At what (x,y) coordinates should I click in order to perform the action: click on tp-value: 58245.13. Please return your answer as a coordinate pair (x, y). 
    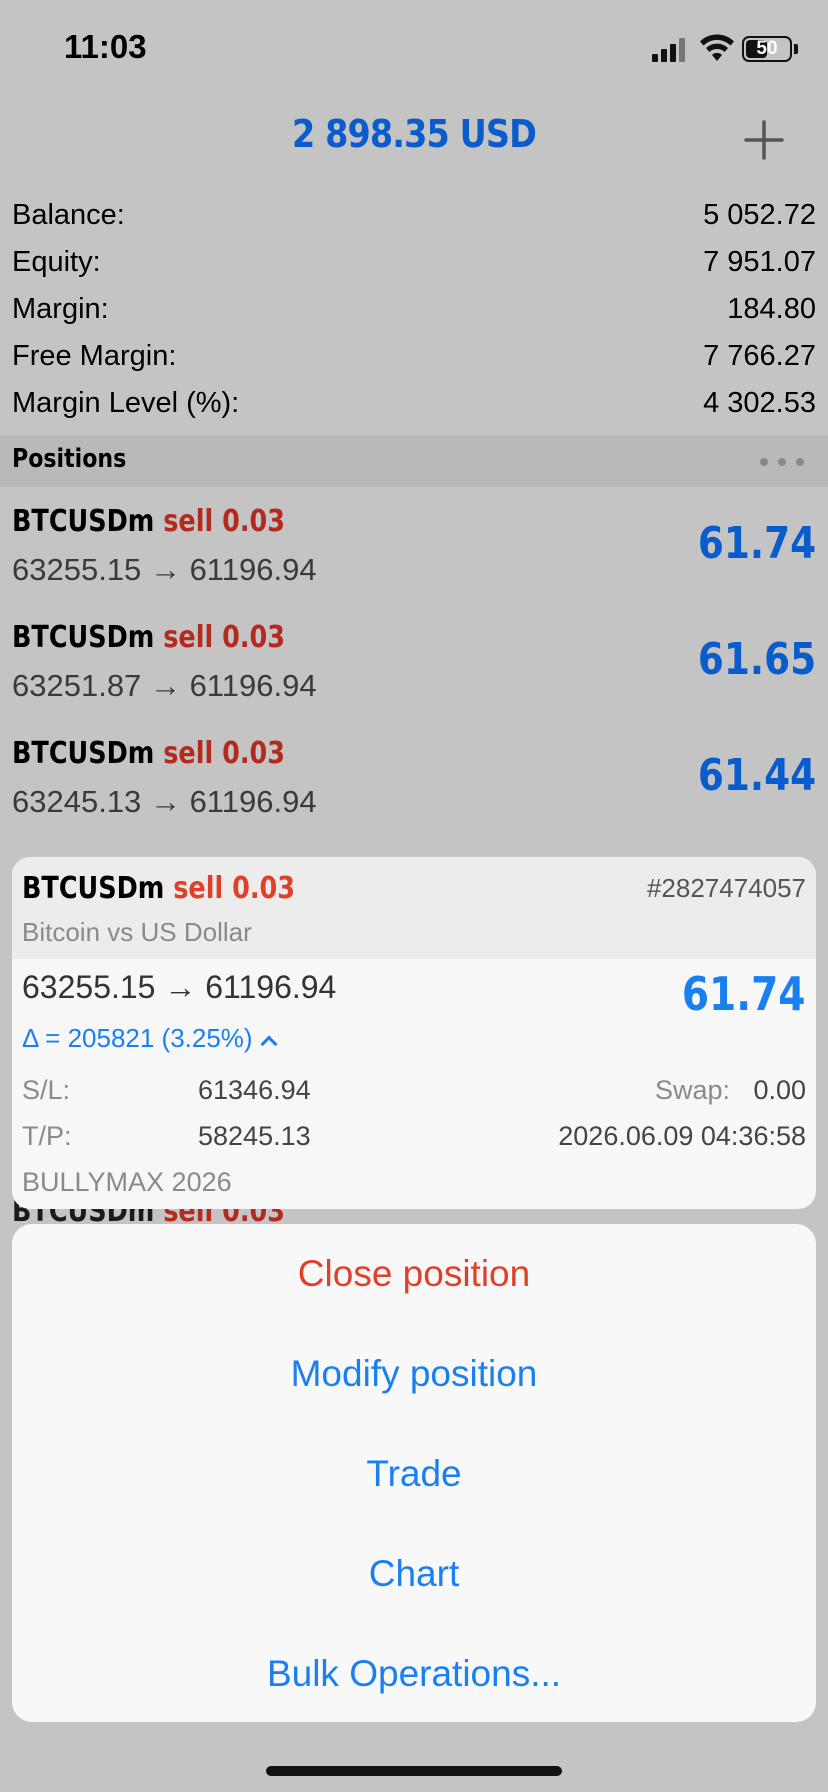
    Looking at the image, I should click on (254, 1136).